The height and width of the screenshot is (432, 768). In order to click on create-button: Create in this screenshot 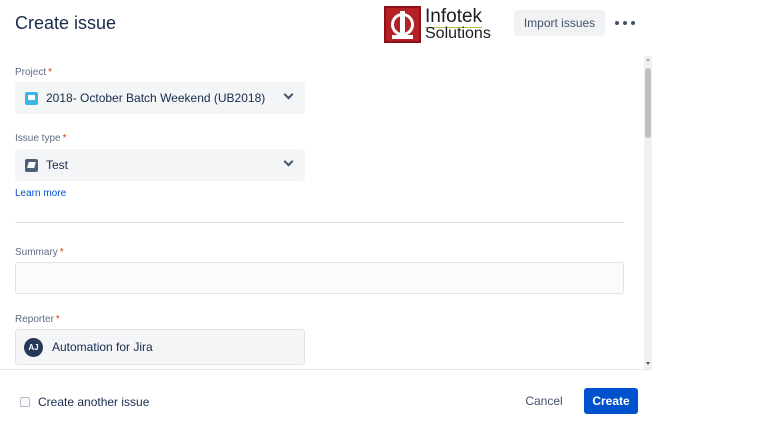, I will do `click(611, 401)`.